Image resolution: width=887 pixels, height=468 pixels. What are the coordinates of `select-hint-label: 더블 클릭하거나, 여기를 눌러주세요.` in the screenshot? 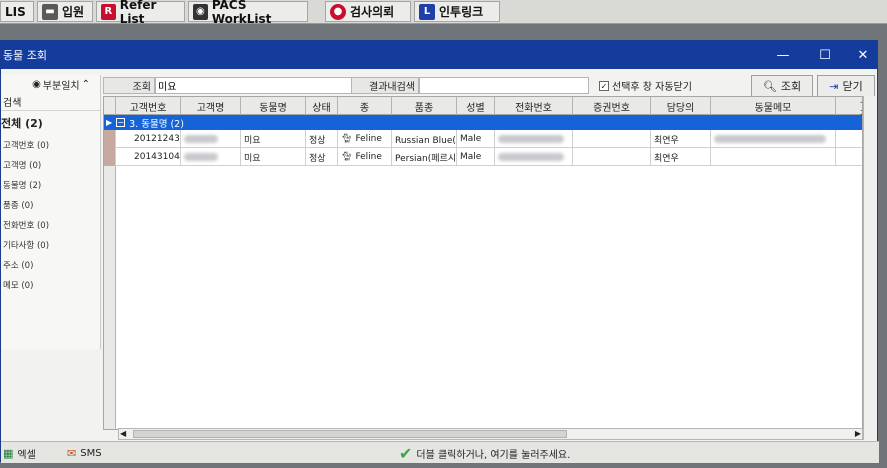 It's located at (493, 455).